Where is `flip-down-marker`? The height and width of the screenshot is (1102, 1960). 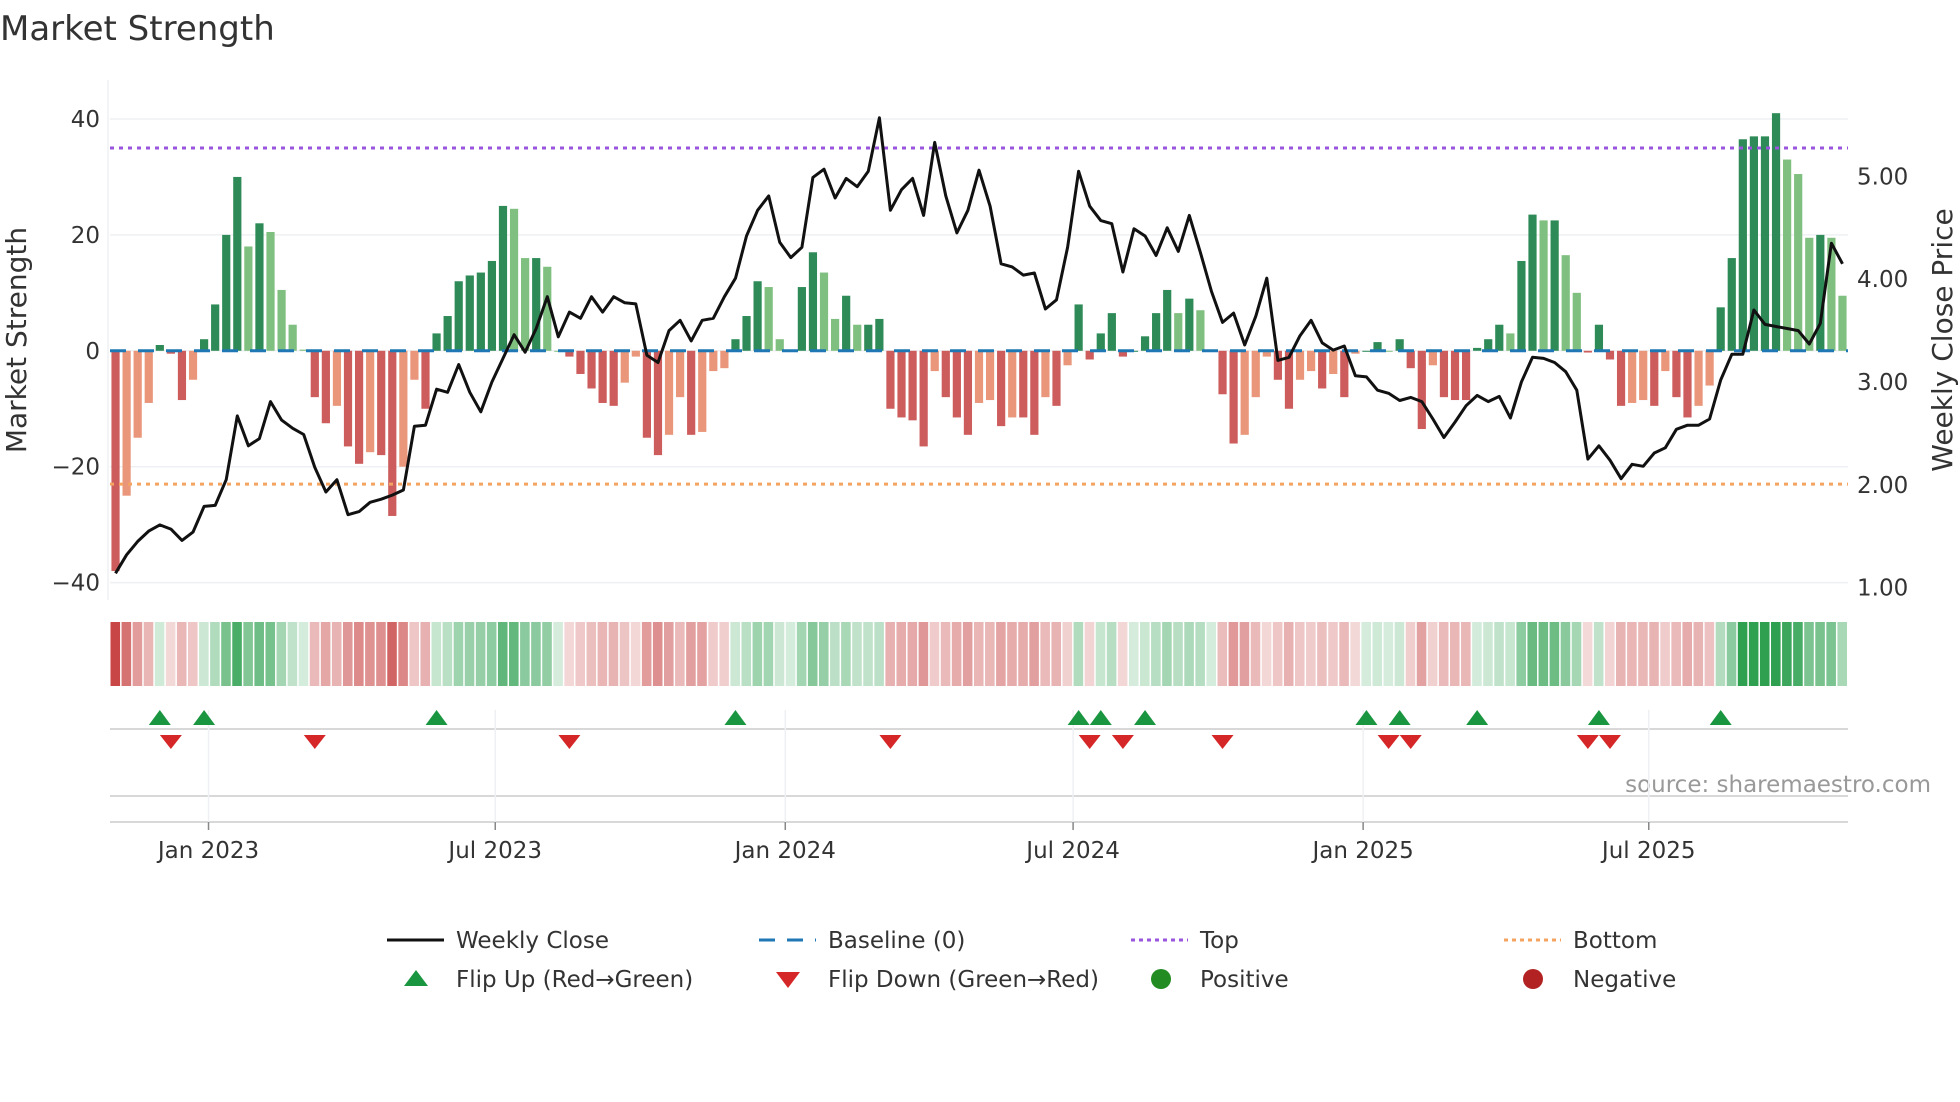
flip-down-marker is located at coordinates (1388, 742).